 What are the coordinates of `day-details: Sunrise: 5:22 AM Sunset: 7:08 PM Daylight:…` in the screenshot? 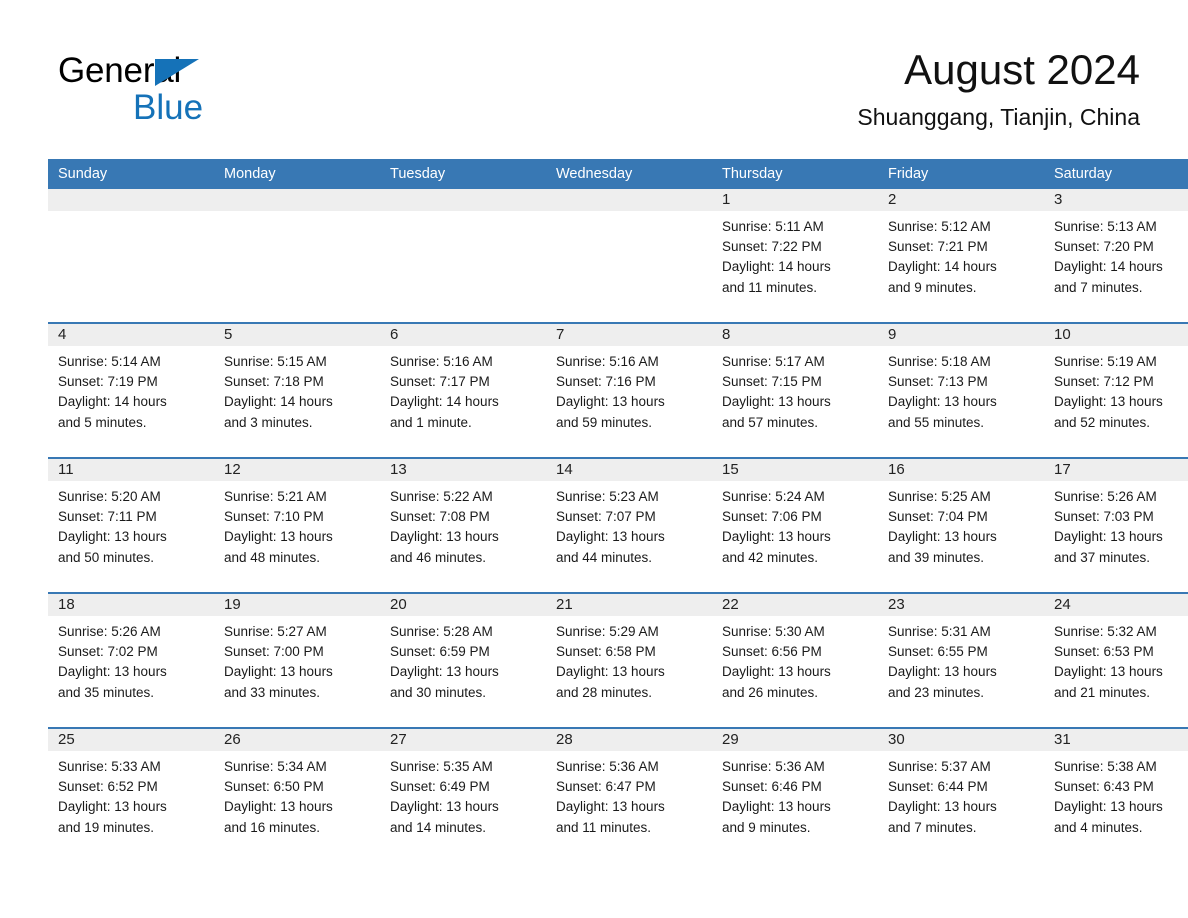 It's located at (463, 524).